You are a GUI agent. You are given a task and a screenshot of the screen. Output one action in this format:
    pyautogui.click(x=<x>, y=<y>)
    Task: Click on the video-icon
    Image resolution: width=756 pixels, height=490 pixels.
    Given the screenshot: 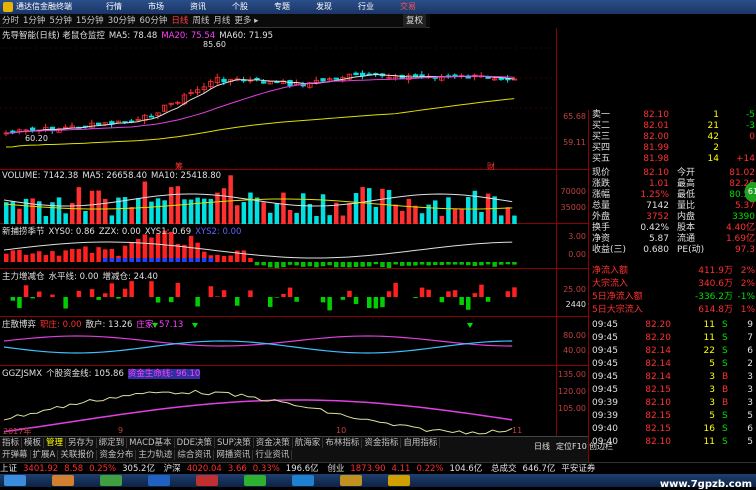 What is the action you would take?
    pyautogui.click(x=207, y=480)
    